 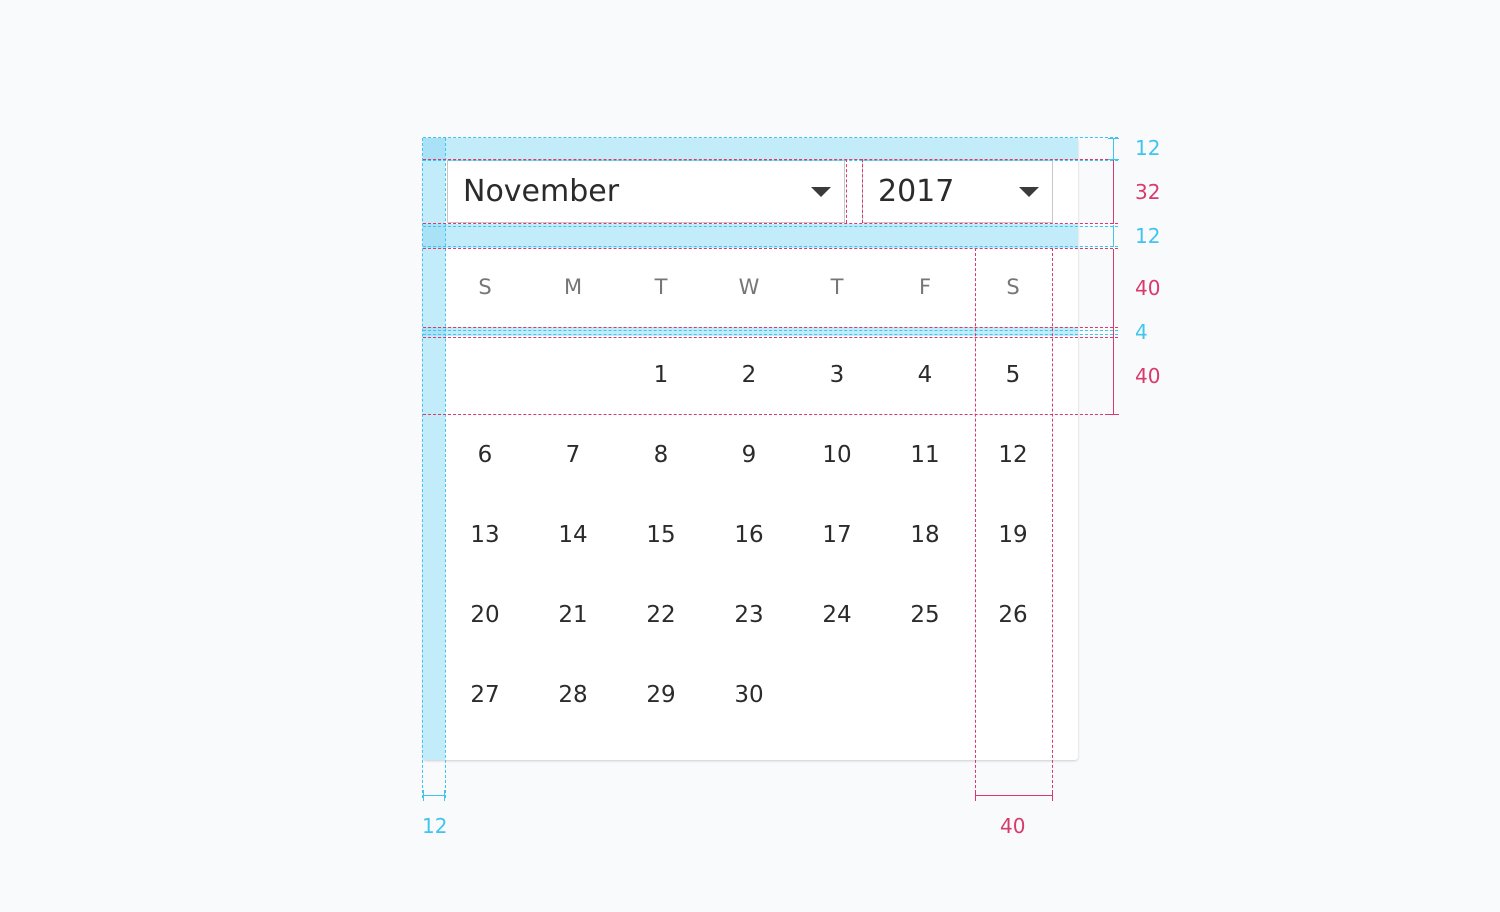 What do you see at coordinates (573, 615) in the screenshot?
I see `day-cell: 21` at bounding box center [573, 615].